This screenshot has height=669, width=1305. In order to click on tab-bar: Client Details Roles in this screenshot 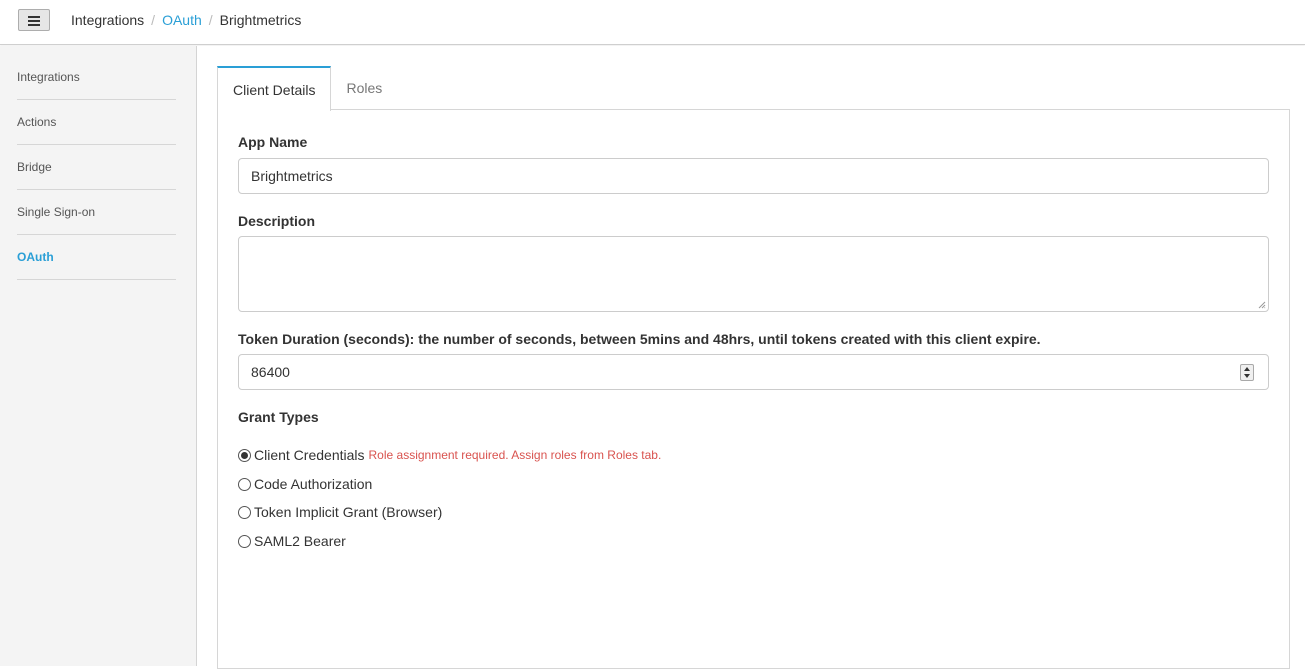, I will do `click(307, 88)`.